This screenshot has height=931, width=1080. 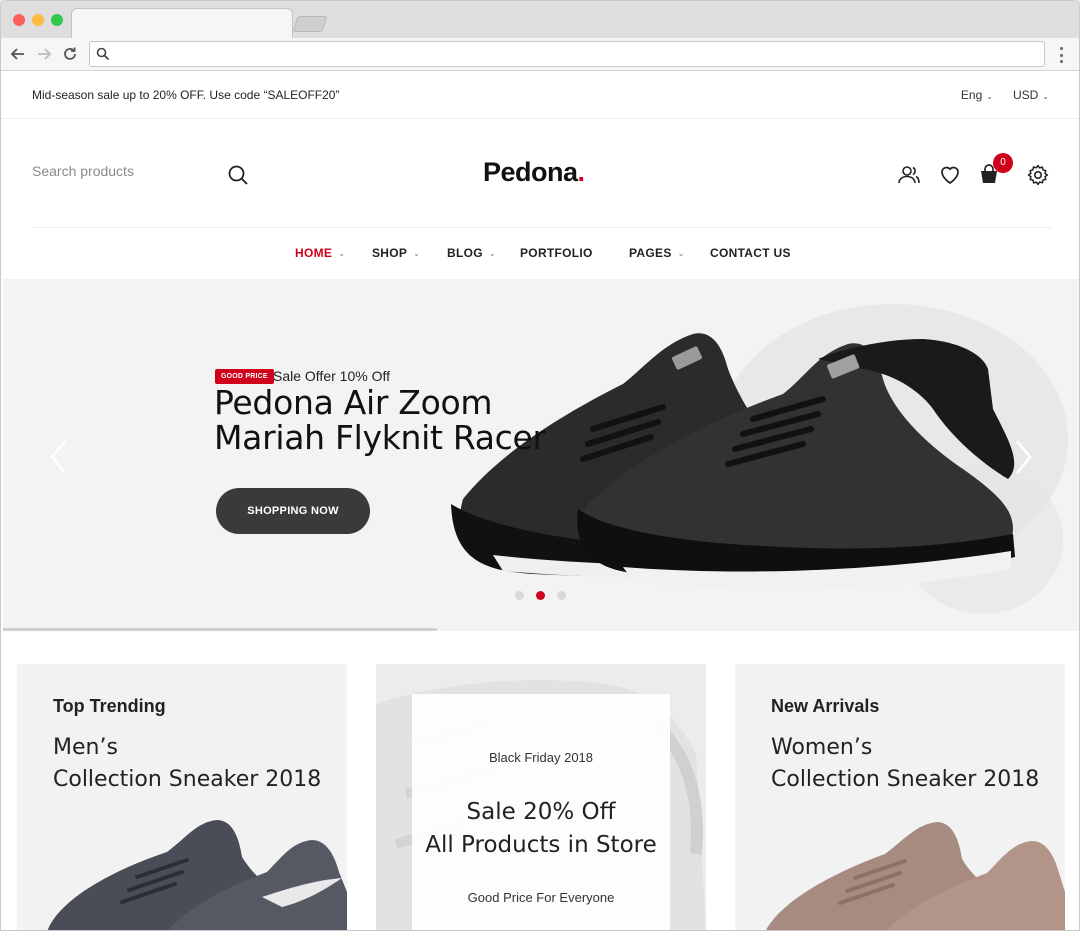 I want to click on forward-icon, so click(x=44, y=54).